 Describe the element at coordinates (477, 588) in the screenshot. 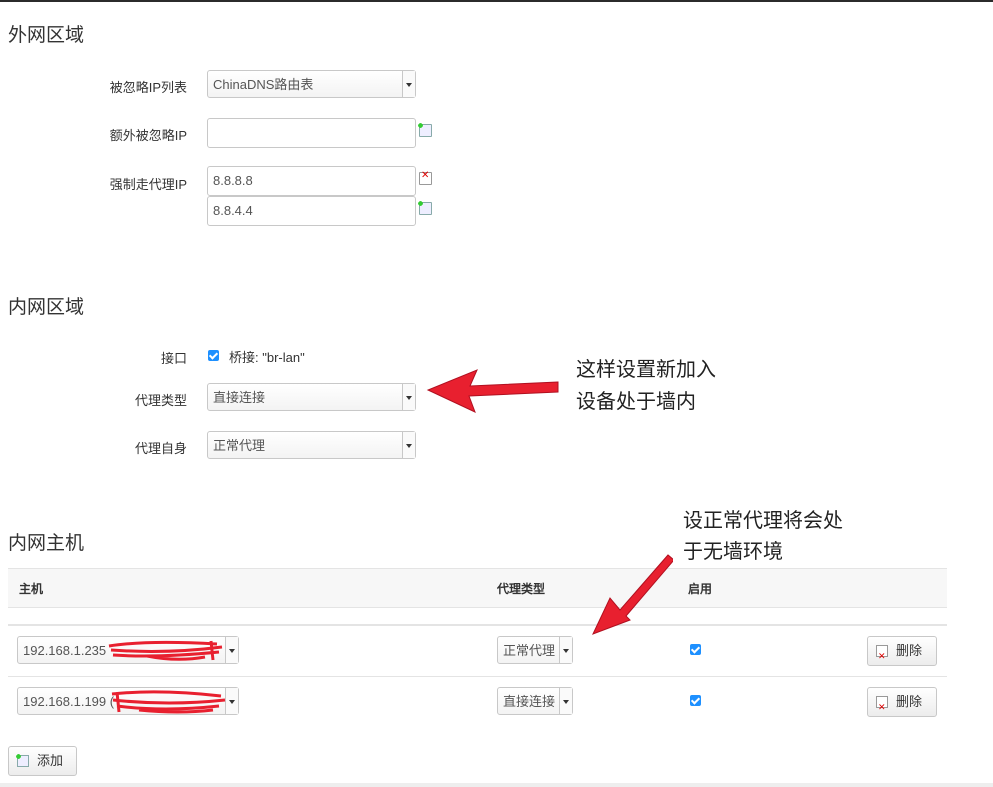

I see `hosts-table-header` at that location.